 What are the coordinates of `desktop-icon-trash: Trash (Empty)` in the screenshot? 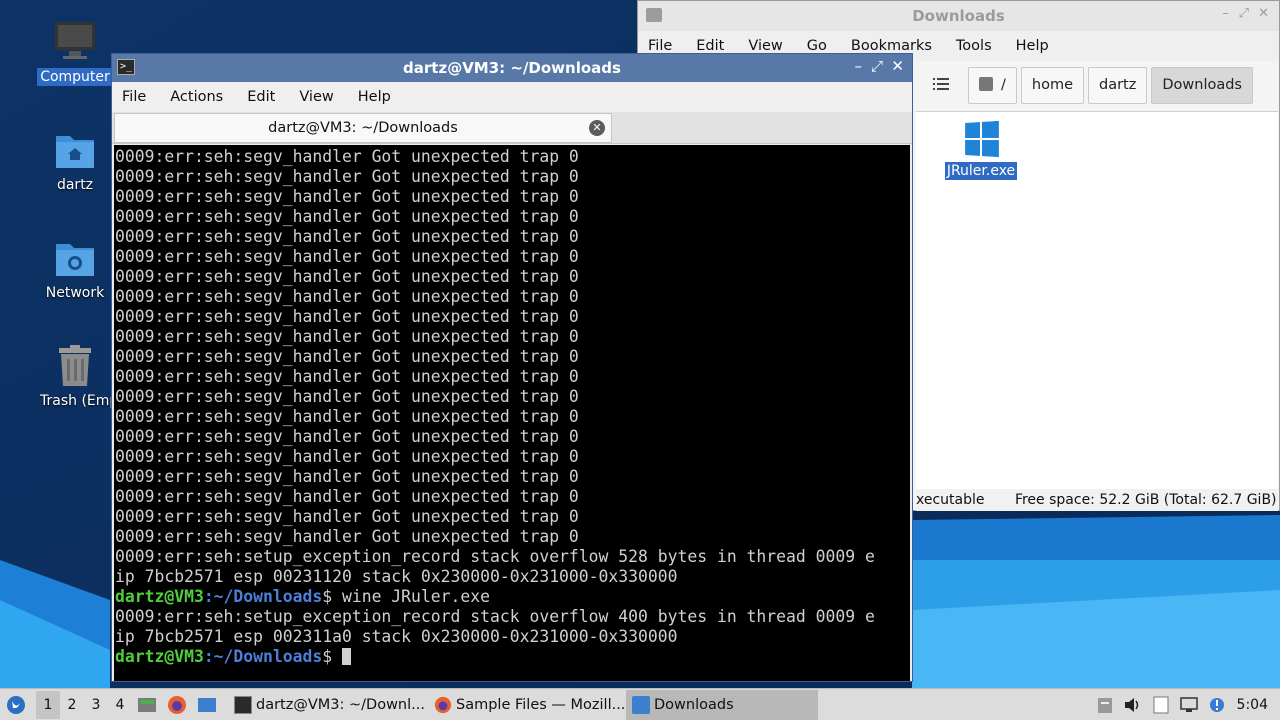 It's located at (87, 377).